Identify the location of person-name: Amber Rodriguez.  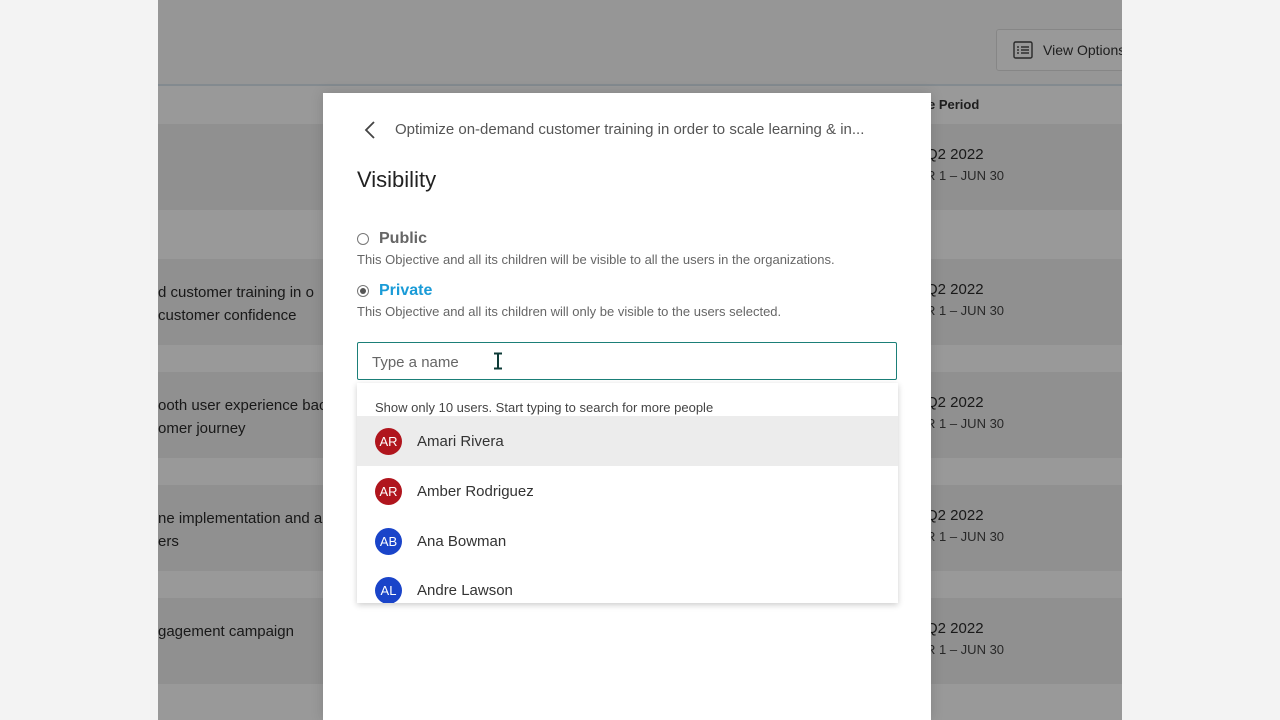
(475, 491).